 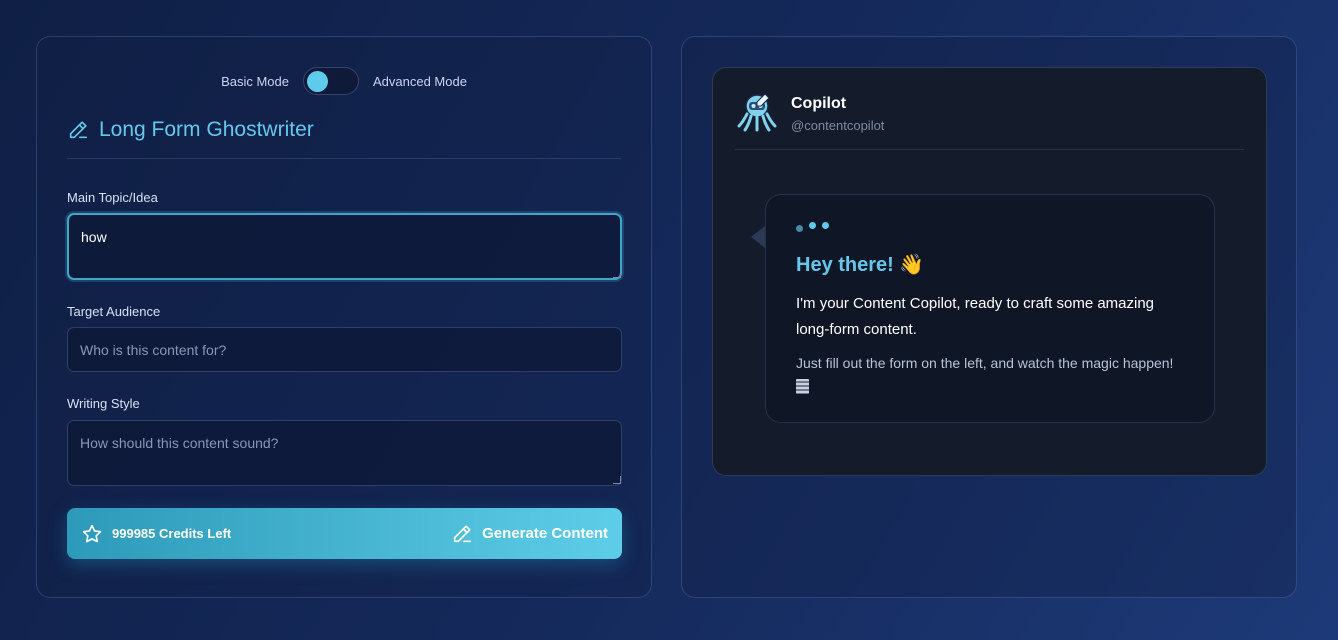 I want to click on profile-handle: @contentcopilot, so click(x=838, y=125).